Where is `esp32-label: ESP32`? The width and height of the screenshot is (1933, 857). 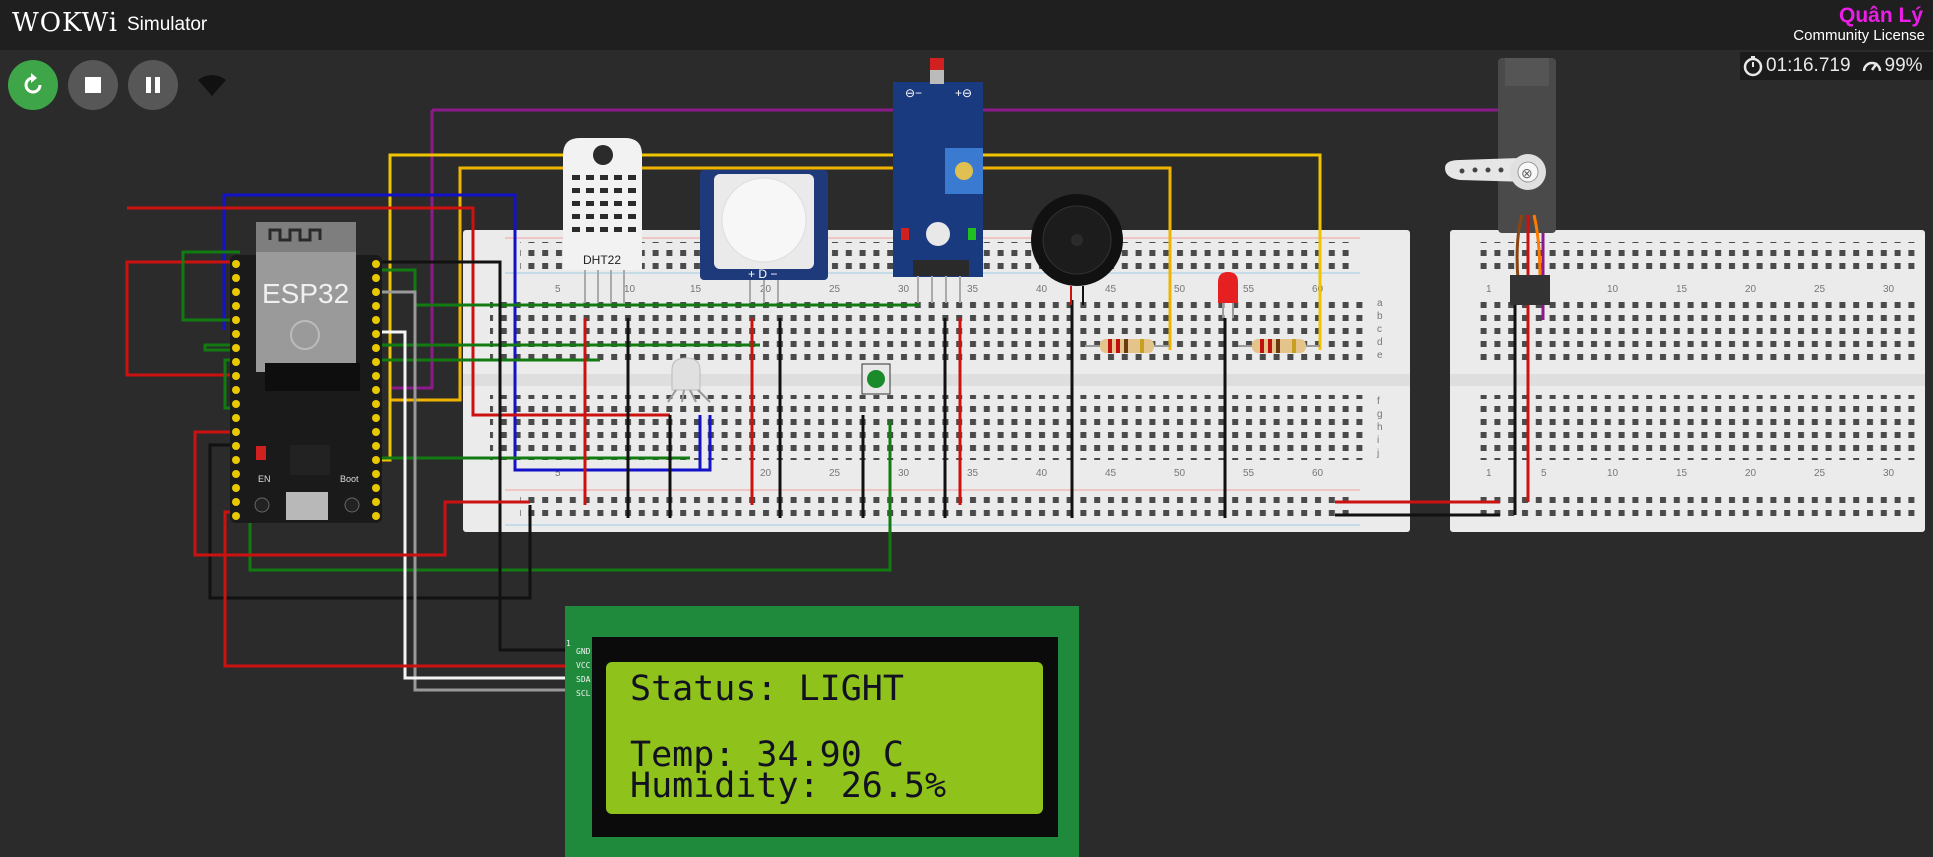
esp32-label: ESP32 is located at coordinates (305, 293).